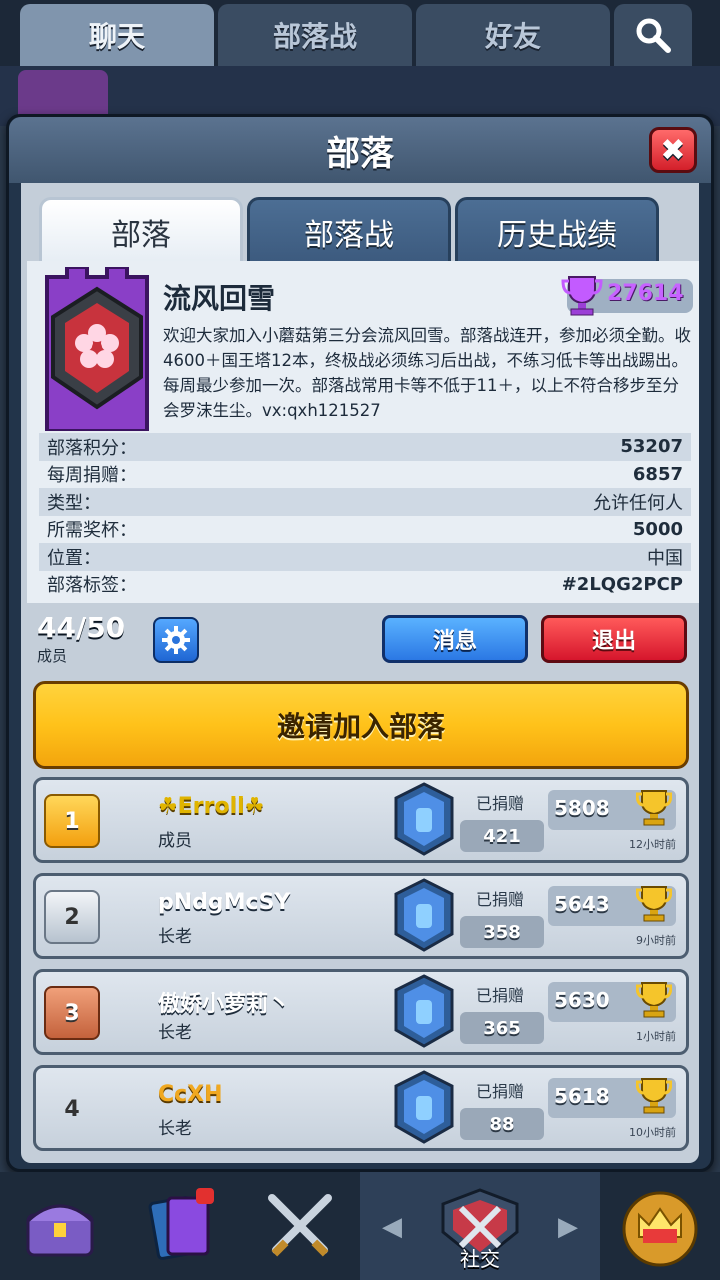 The height and width of the screenshot is (1280, 720). I want to click on clan-name: 流风回雪, so click(219, 298).